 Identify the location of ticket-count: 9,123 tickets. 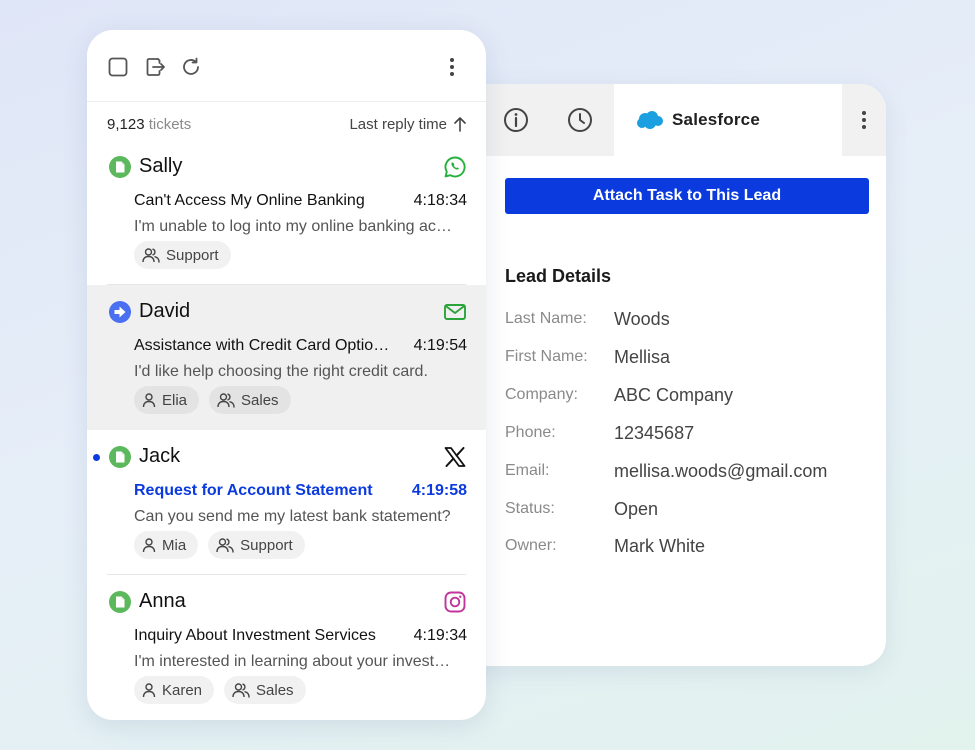
(149, 124).